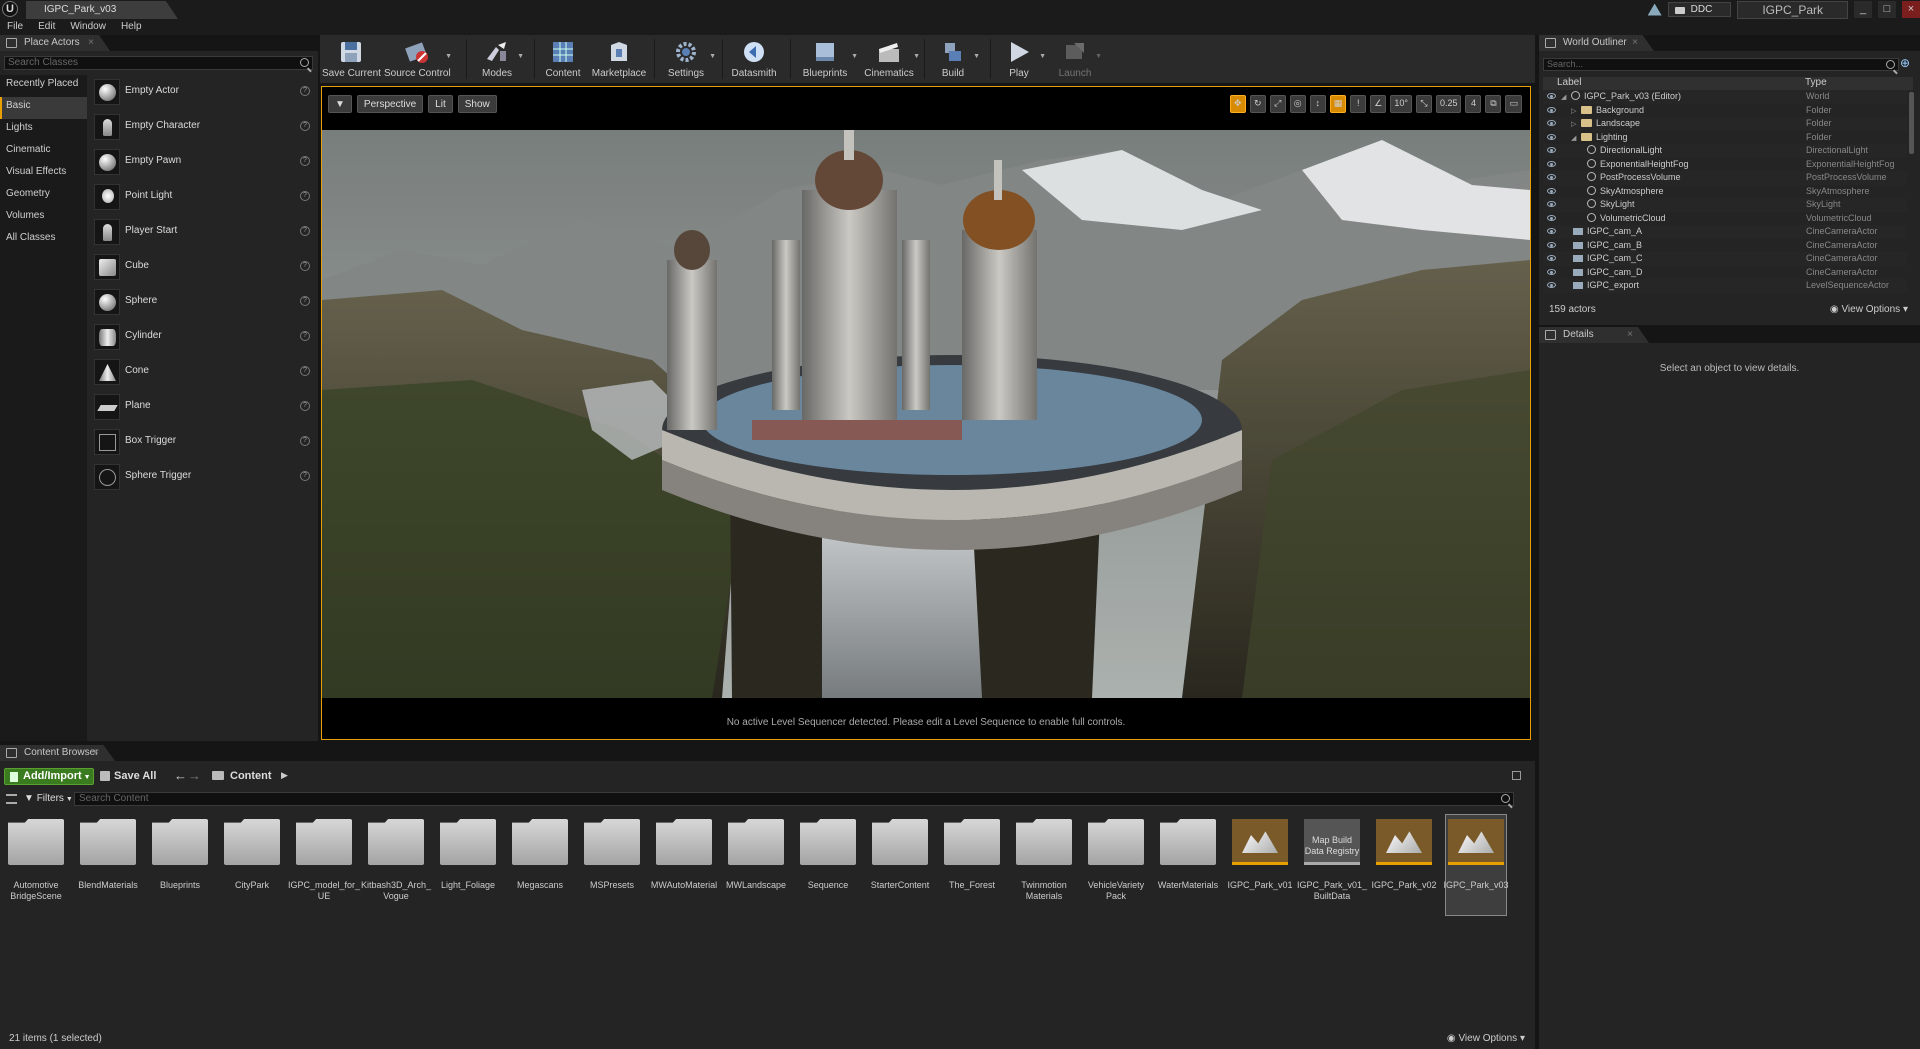  I want to click on outliner-row: ExponentialHeightFog ExponentialHeightFog, so click(1725, 165).